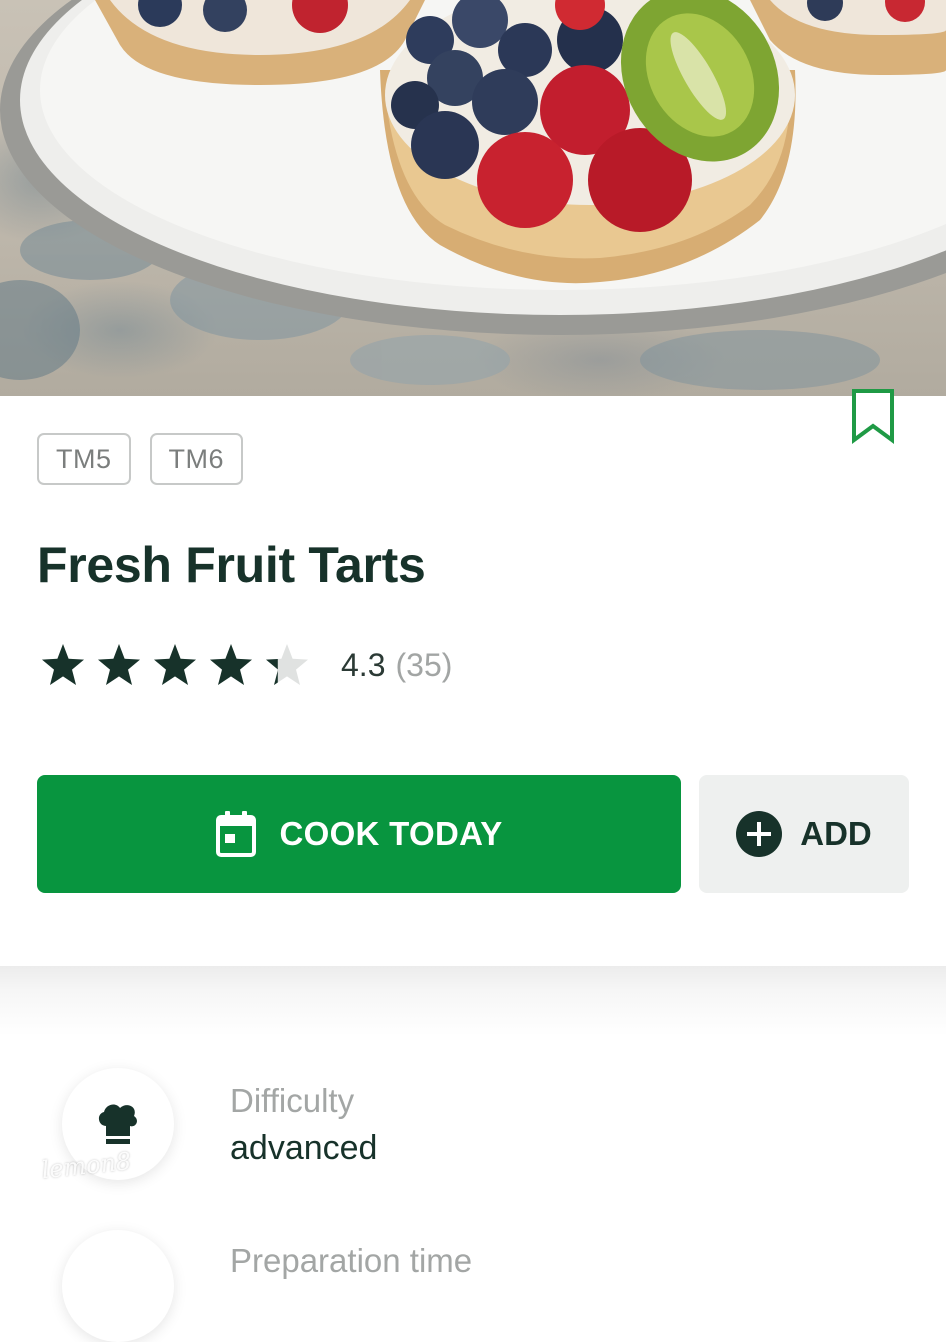  I want to click on rating-summary: 4.3 (35), so click(246, 665).